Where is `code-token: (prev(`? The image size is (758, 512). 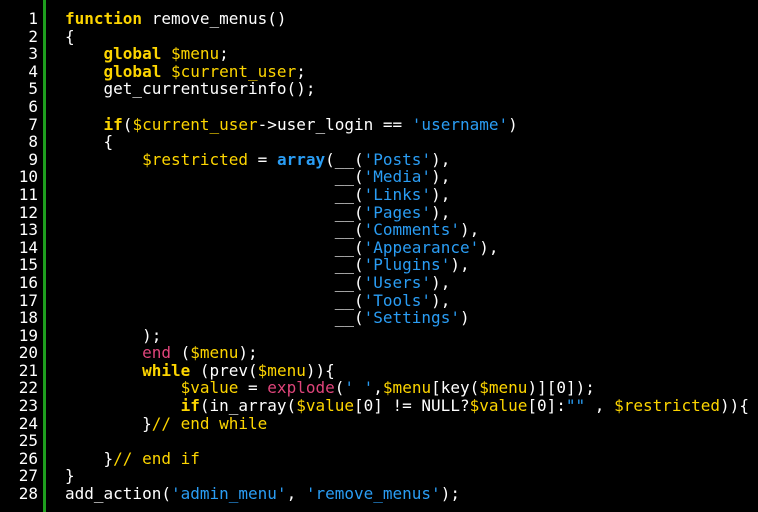
code-token: (prev( is located at coordinates (224, 370).